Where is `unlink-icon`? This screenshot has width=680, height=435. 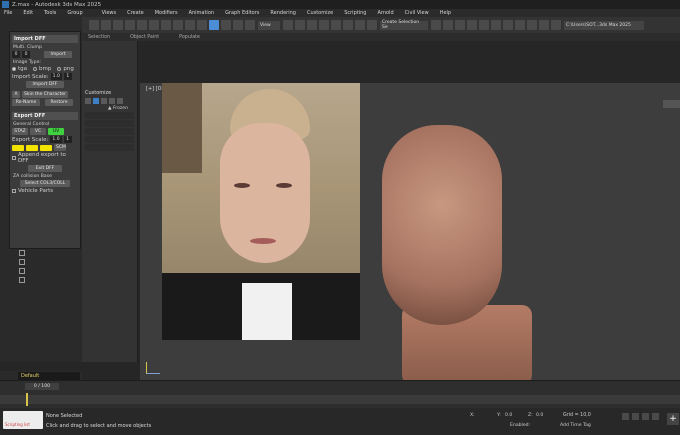 unlink-icon is located at coordinates (130, 25).